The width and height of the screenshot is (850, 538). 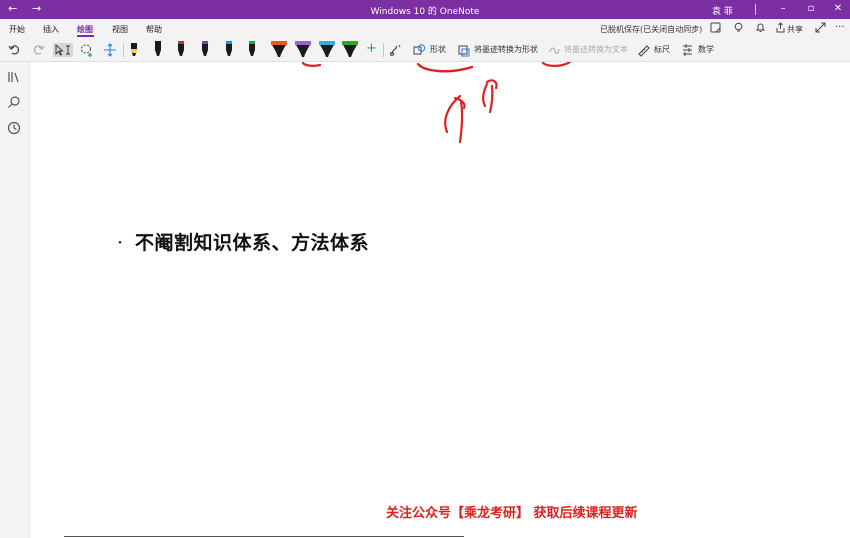 I want to click on save-status: 已脱机保存(已关闭自动同步), so click(x=651, y=29).